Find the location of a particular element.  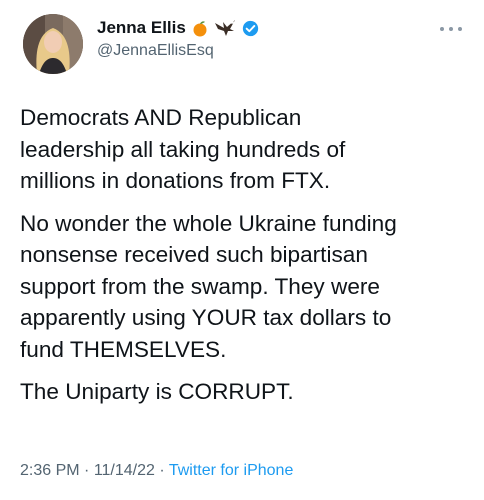

avatar is located at coordinates (53, 44).